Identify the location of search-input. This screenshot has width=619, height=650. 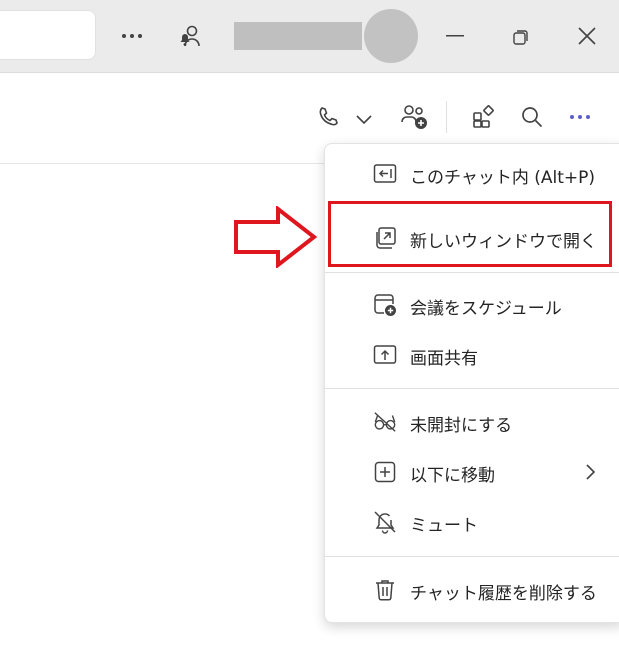
(48, 35).